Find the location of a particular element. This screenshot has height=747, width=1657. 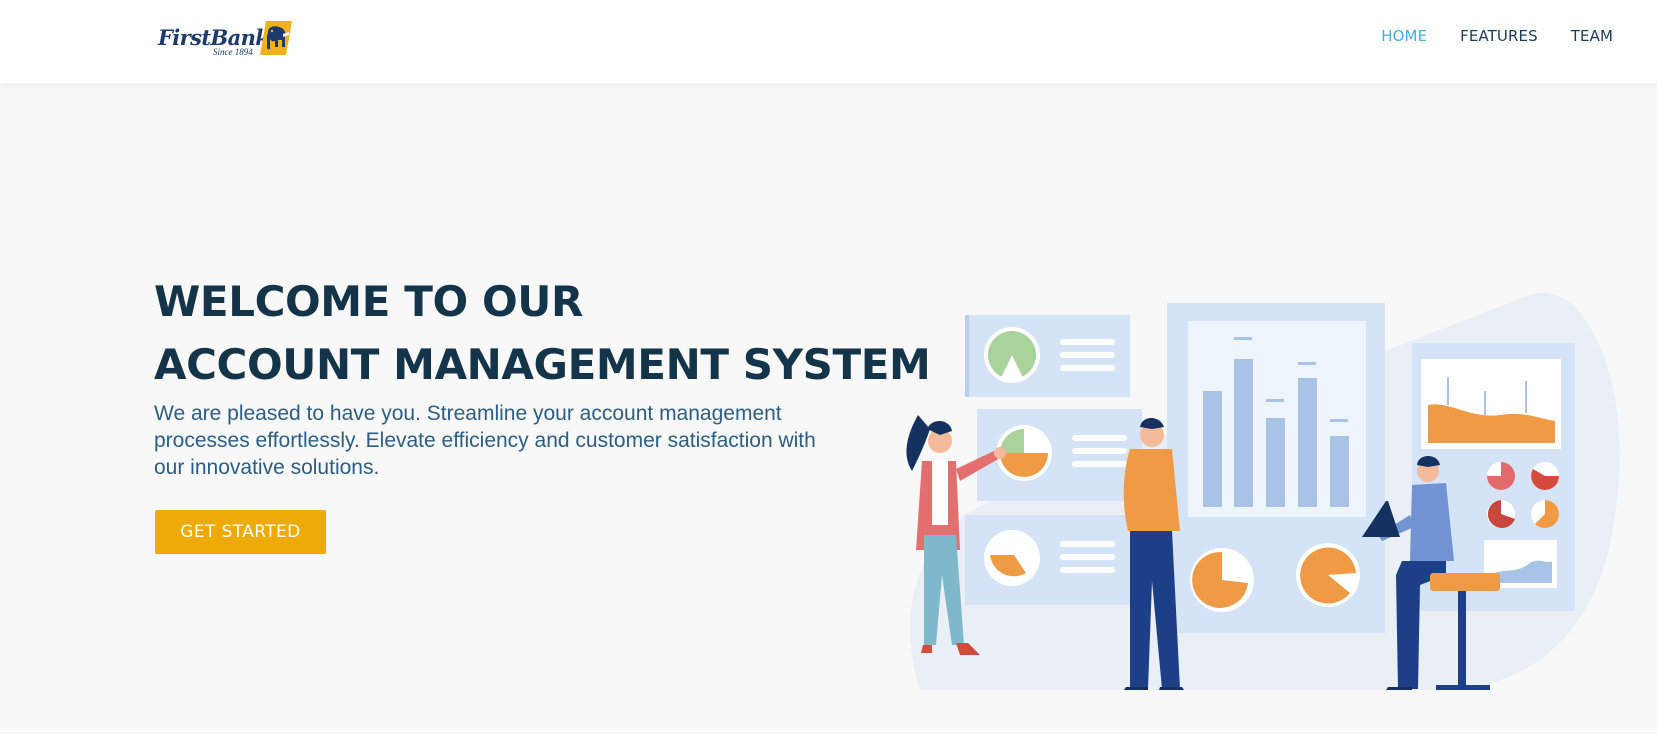

elephant-shield-icon is located at coordinates (276, 38).